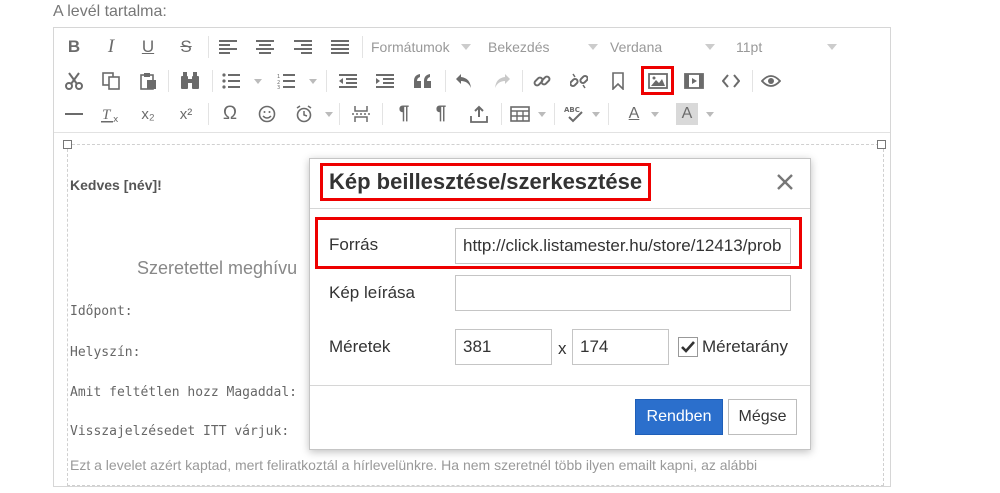  What do you see at coordinates (361, 114) in the screenshot?
I see `page-break-icon` at bounding box center [361, 114].